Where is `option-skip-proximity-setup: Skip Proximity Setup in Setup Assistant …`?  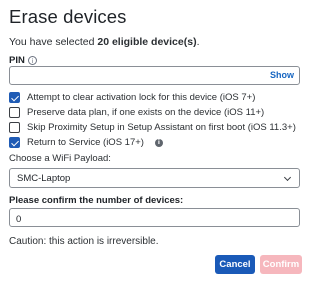 option-skip-proximity-setup: Skip Proximity Setup in Setup Assistant … is located at coordinates (152, 127).